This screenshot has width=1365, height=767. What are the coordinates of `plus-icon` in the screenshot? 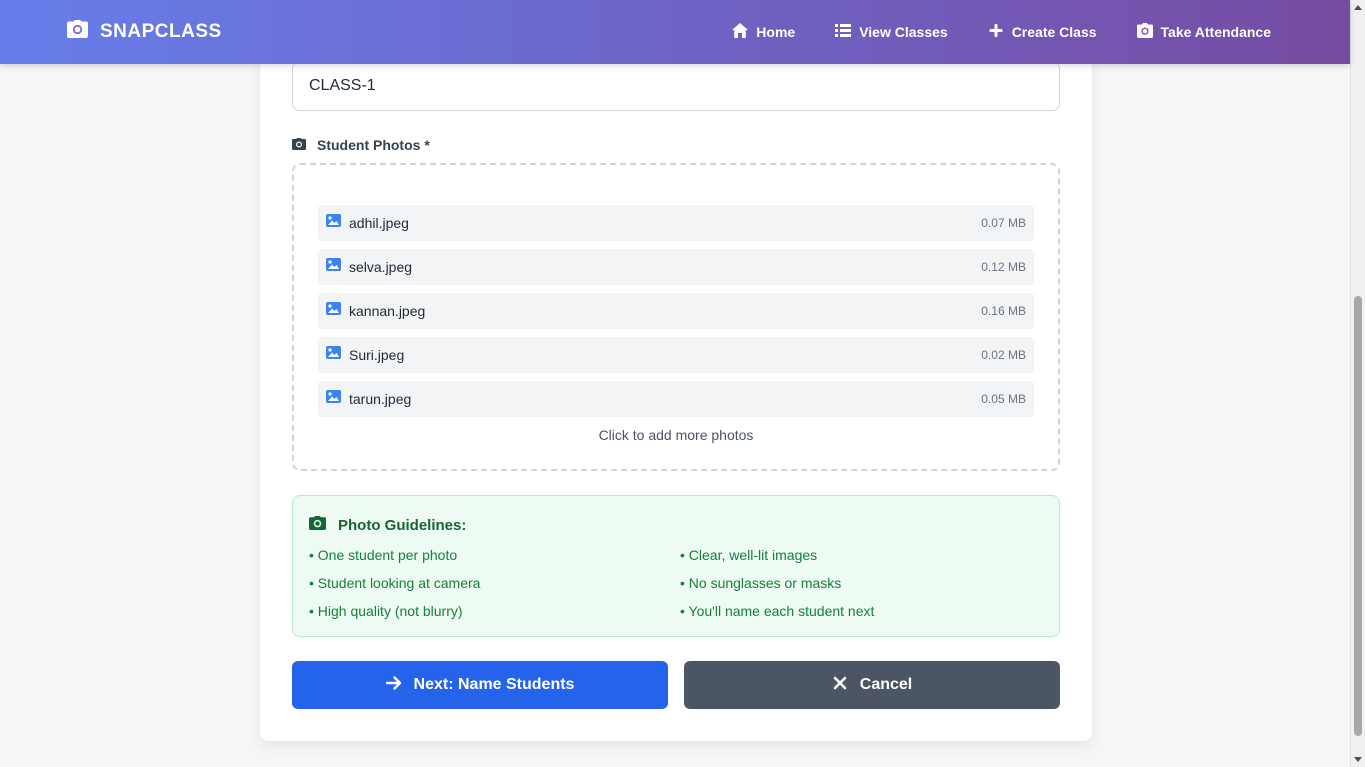 It's located at (996, 32).